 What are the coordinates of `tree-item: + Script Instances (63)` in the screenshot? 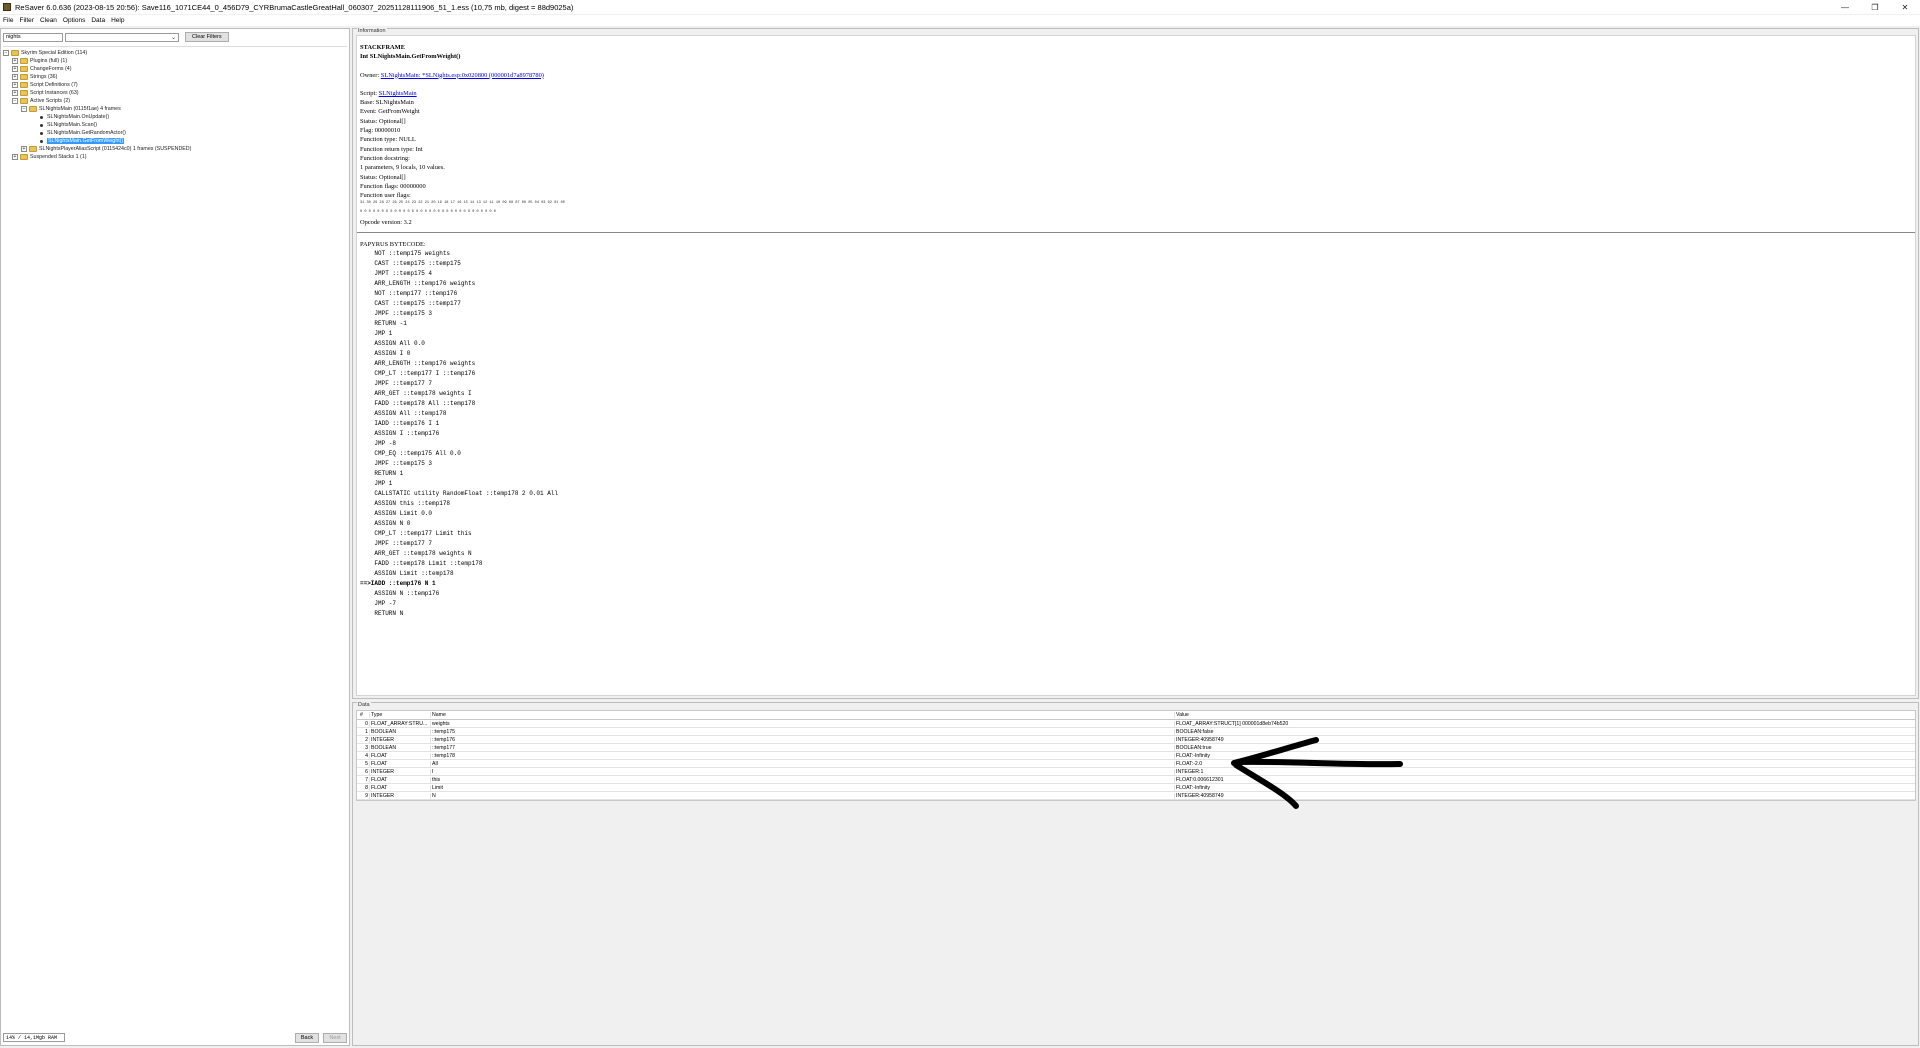 It's located at (175, 93).